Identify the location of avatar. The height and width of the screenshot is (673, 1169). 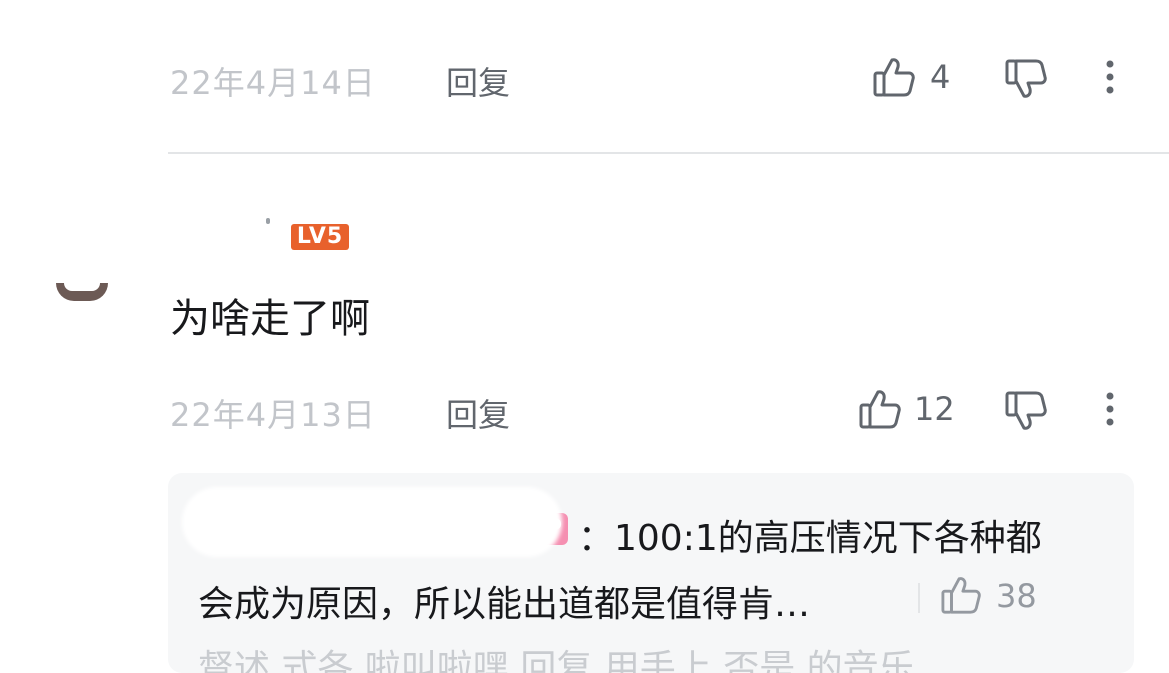
(82, 292).